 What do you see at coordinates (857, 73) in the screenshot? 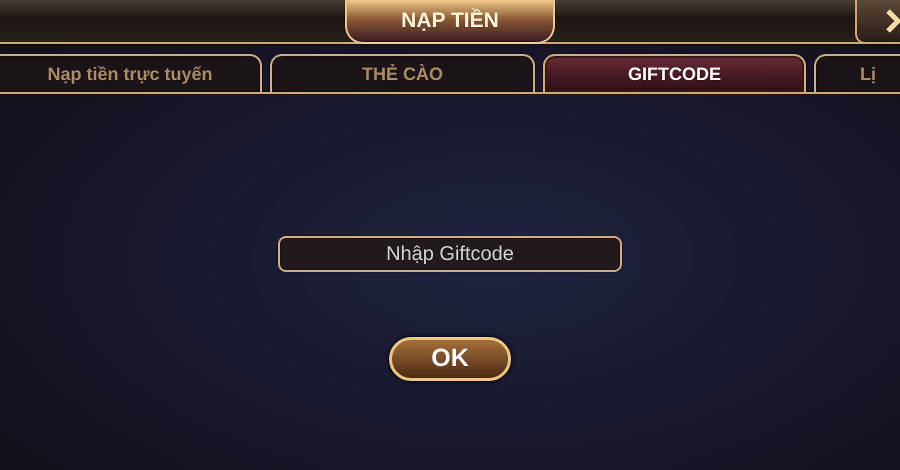
I see `tab: Lị` at bounding box center [857, 73].